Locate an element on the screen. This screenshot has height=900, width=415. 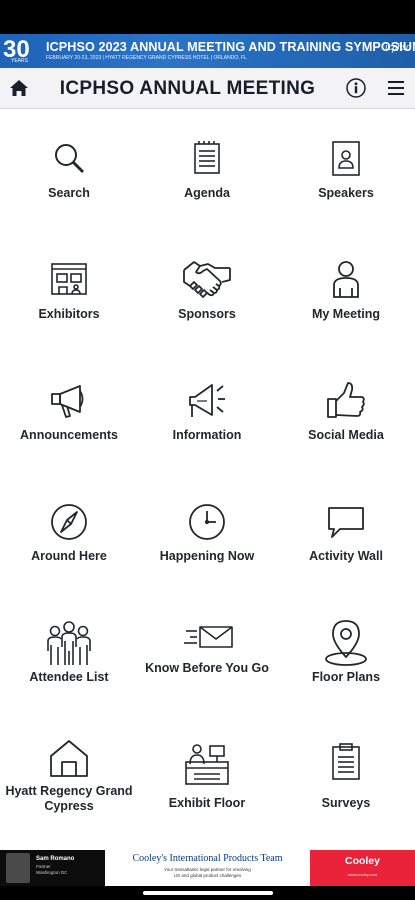
tile-happening-now: Happening Now is located at coordinates (207, 532).